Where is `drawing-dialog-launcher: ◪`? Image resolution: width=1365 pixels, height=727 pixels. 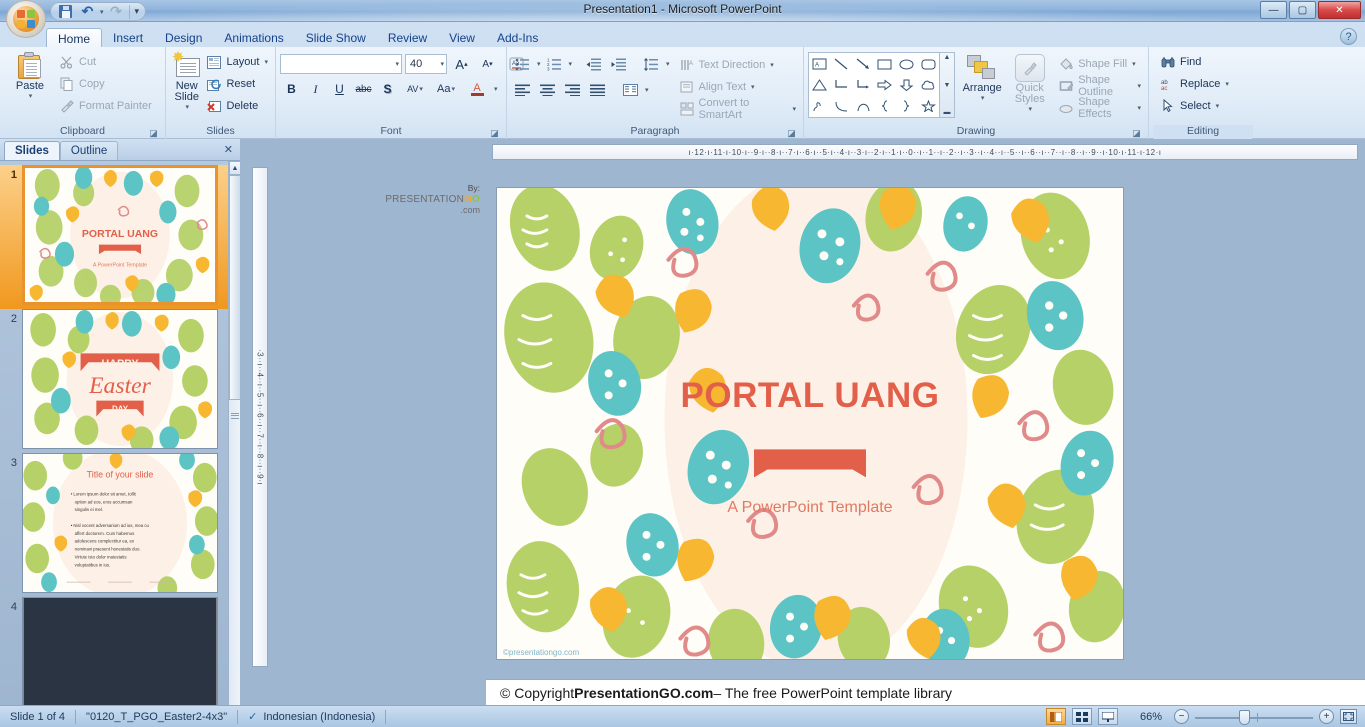 drawing-dialog-launcher: ◪ is located at coordinates (1136, 133).